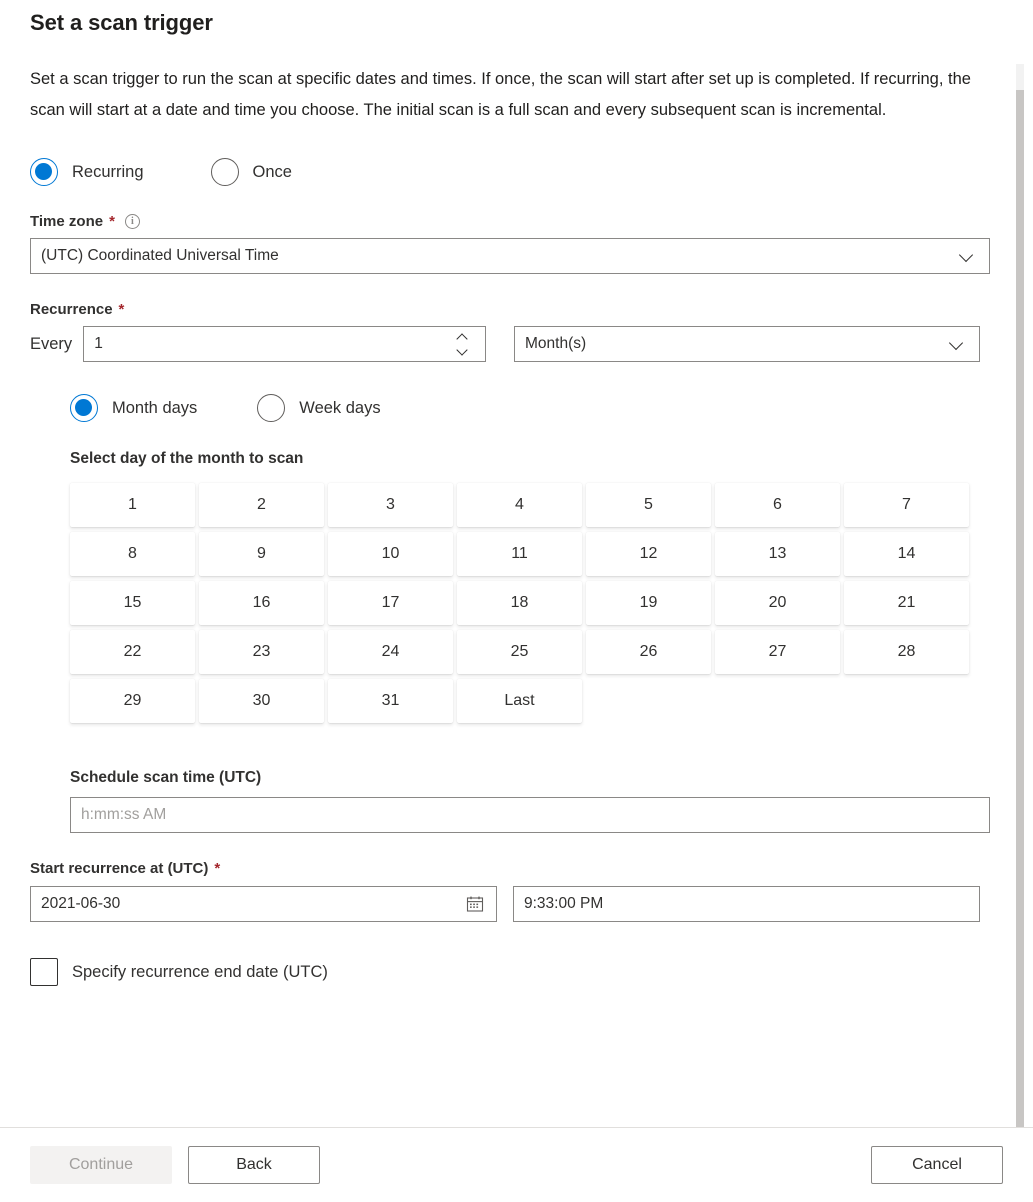  What do you see at coordinates (475, 904) in the screenshot?
I see `calendar-icon` at bounding box center [475, 904].